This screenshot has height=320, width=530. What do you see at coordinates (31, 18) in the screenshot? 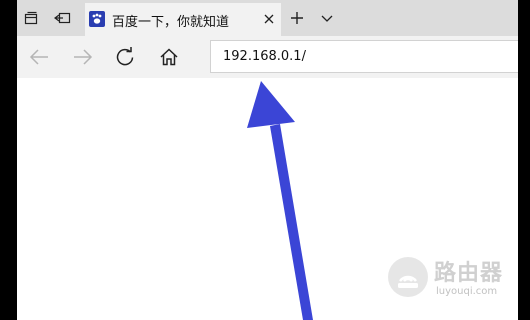
I see `tabs-icon` at bounding box center [31, 18].